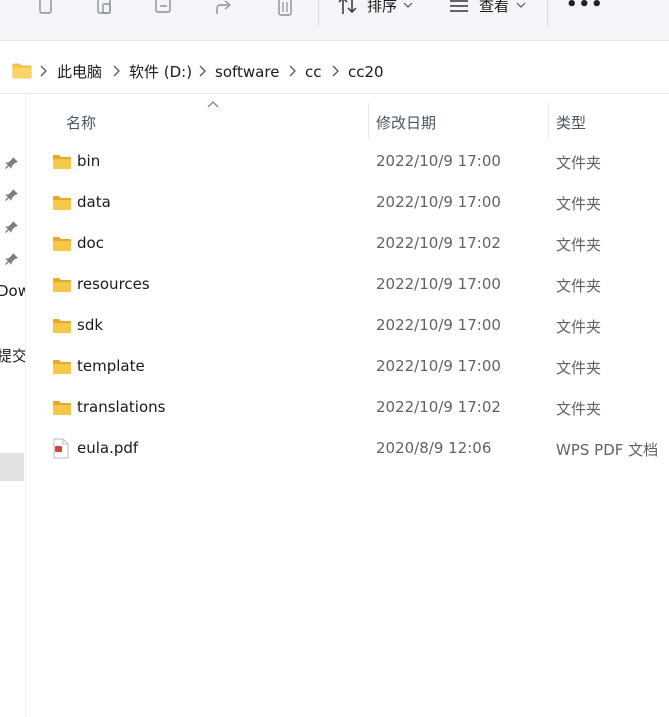  Describe the element at coordinates (105, 9) in the screenshot. I see `paste-icon` at that location.